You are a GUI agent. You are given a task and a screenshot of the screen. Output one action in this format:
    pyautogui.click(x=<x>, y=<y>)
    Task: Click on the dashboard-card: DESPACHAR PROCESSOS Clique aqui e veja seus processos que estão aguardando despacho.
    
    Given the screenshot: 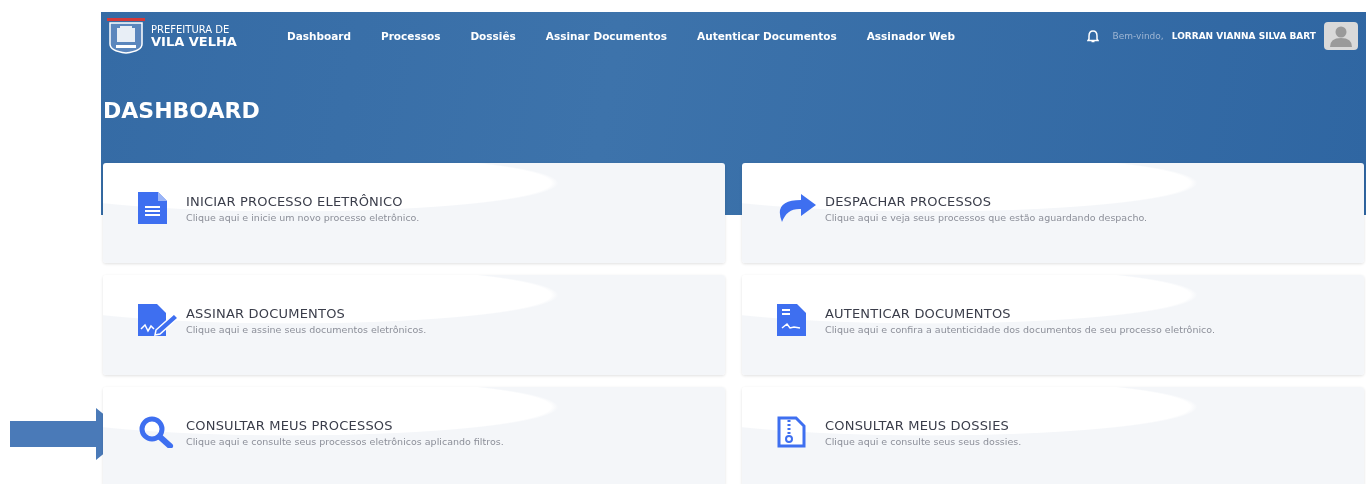 What is the action you would take?
    pyautogui.click(x=1053, y=213)
    